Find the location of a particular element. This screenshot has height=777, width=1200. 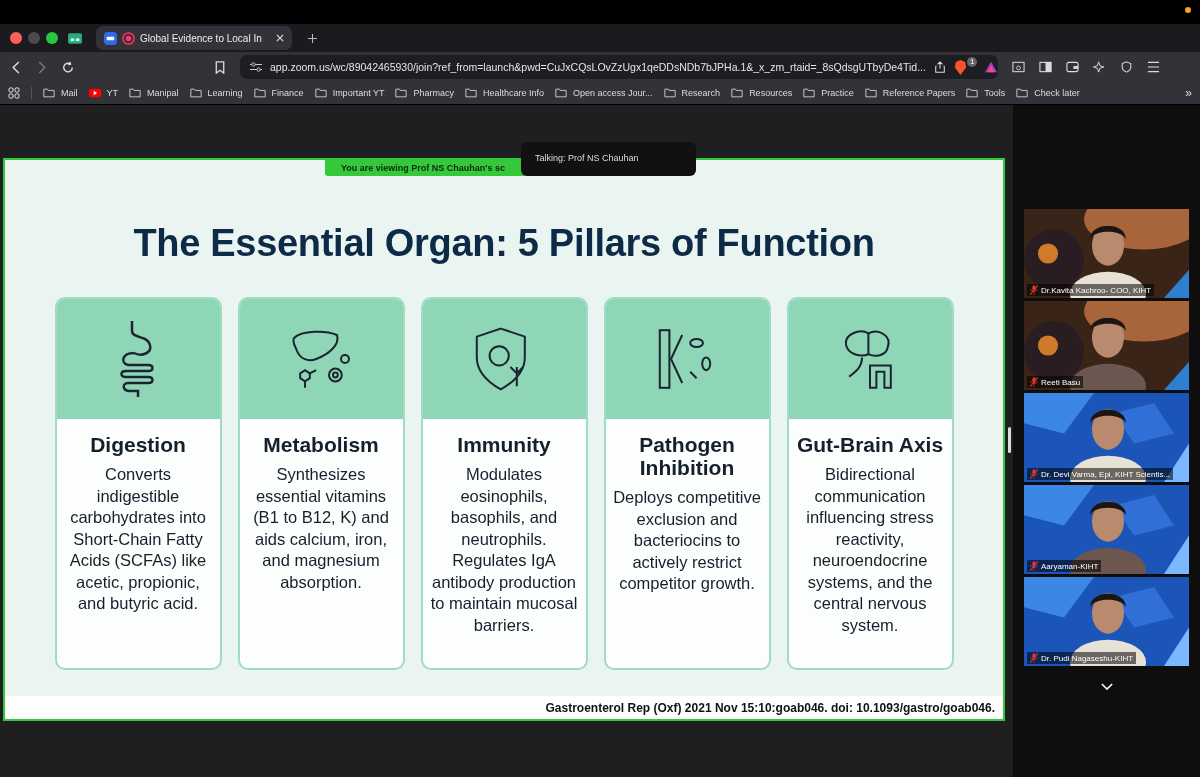

pillar-description: Converts indigestible carbohydrates into Short-Chain Fatty Acids (SCFAs) like acetic, propionic, and butyric acid. is located at coordinates (138, 539).